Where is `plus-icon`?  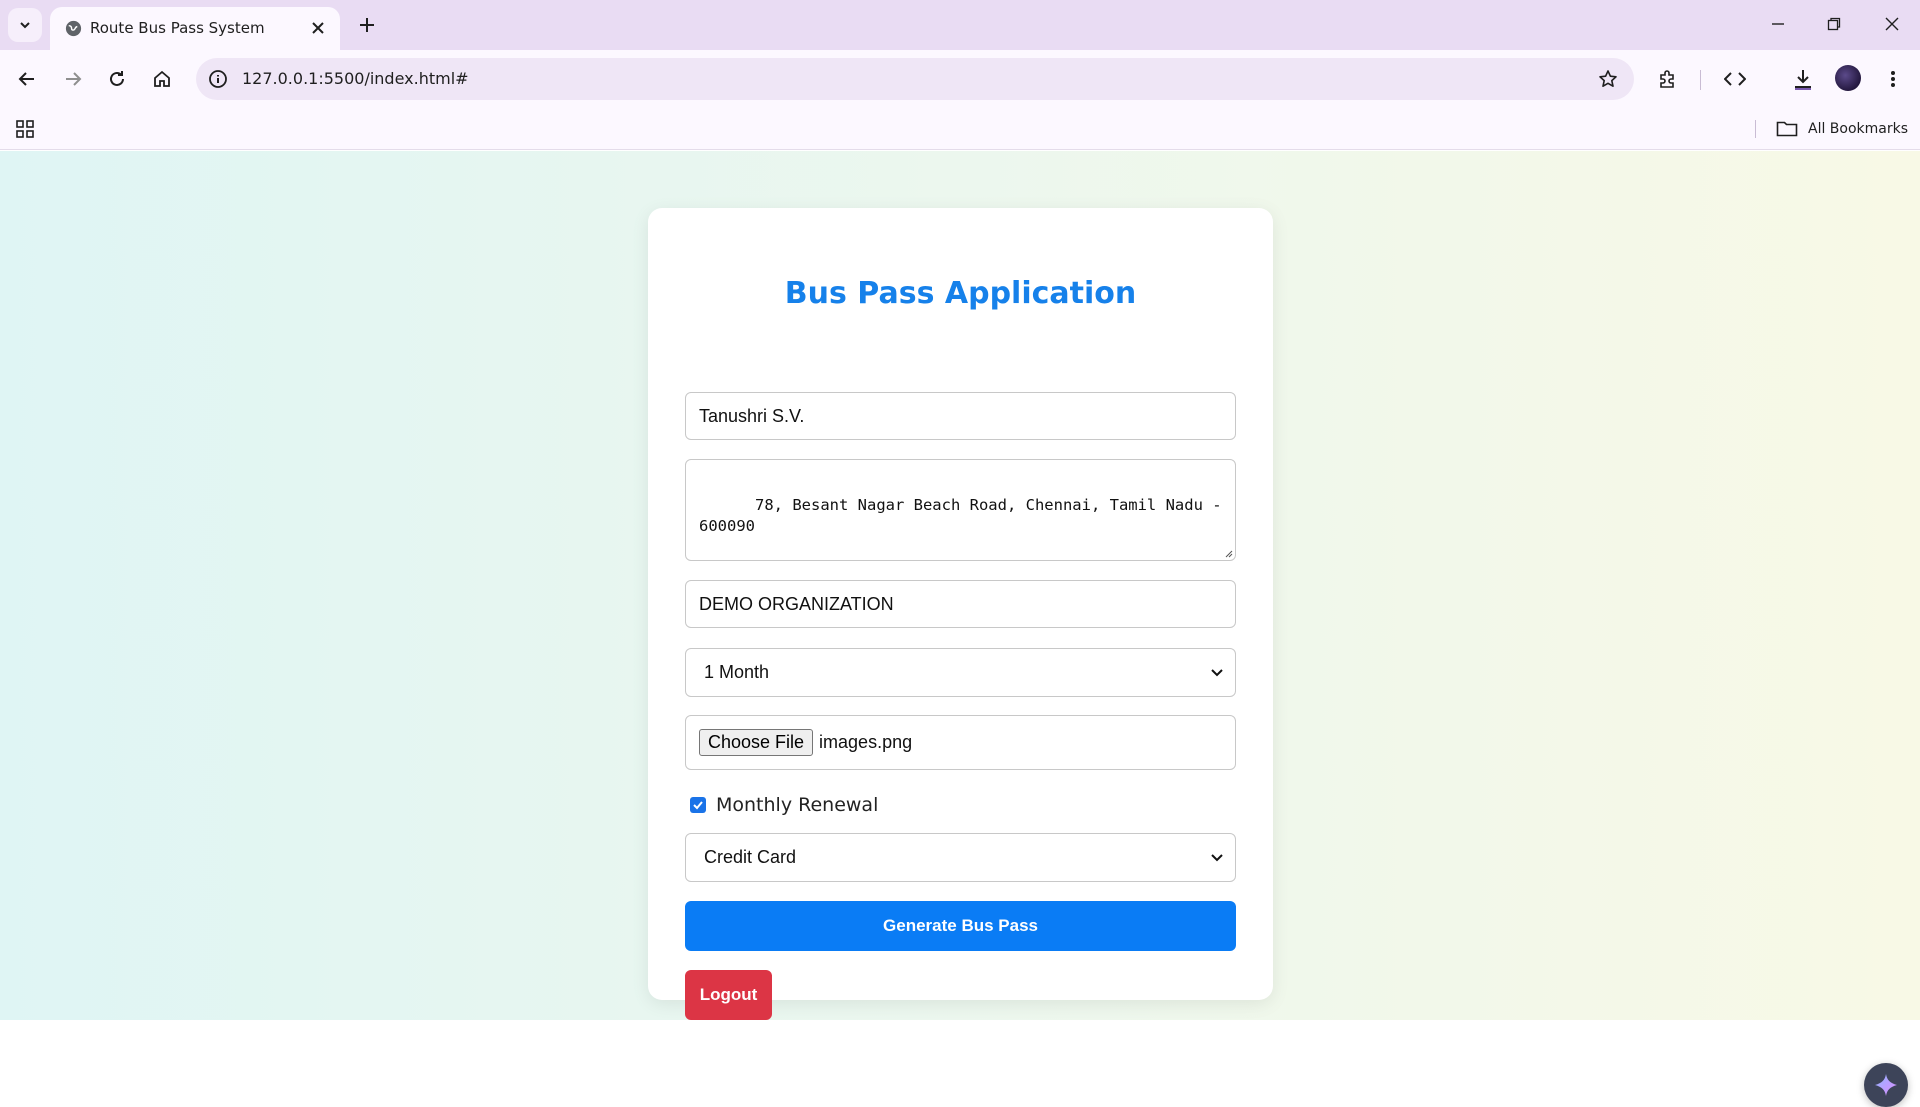
plus-icon is located at coordinates (367, 25).